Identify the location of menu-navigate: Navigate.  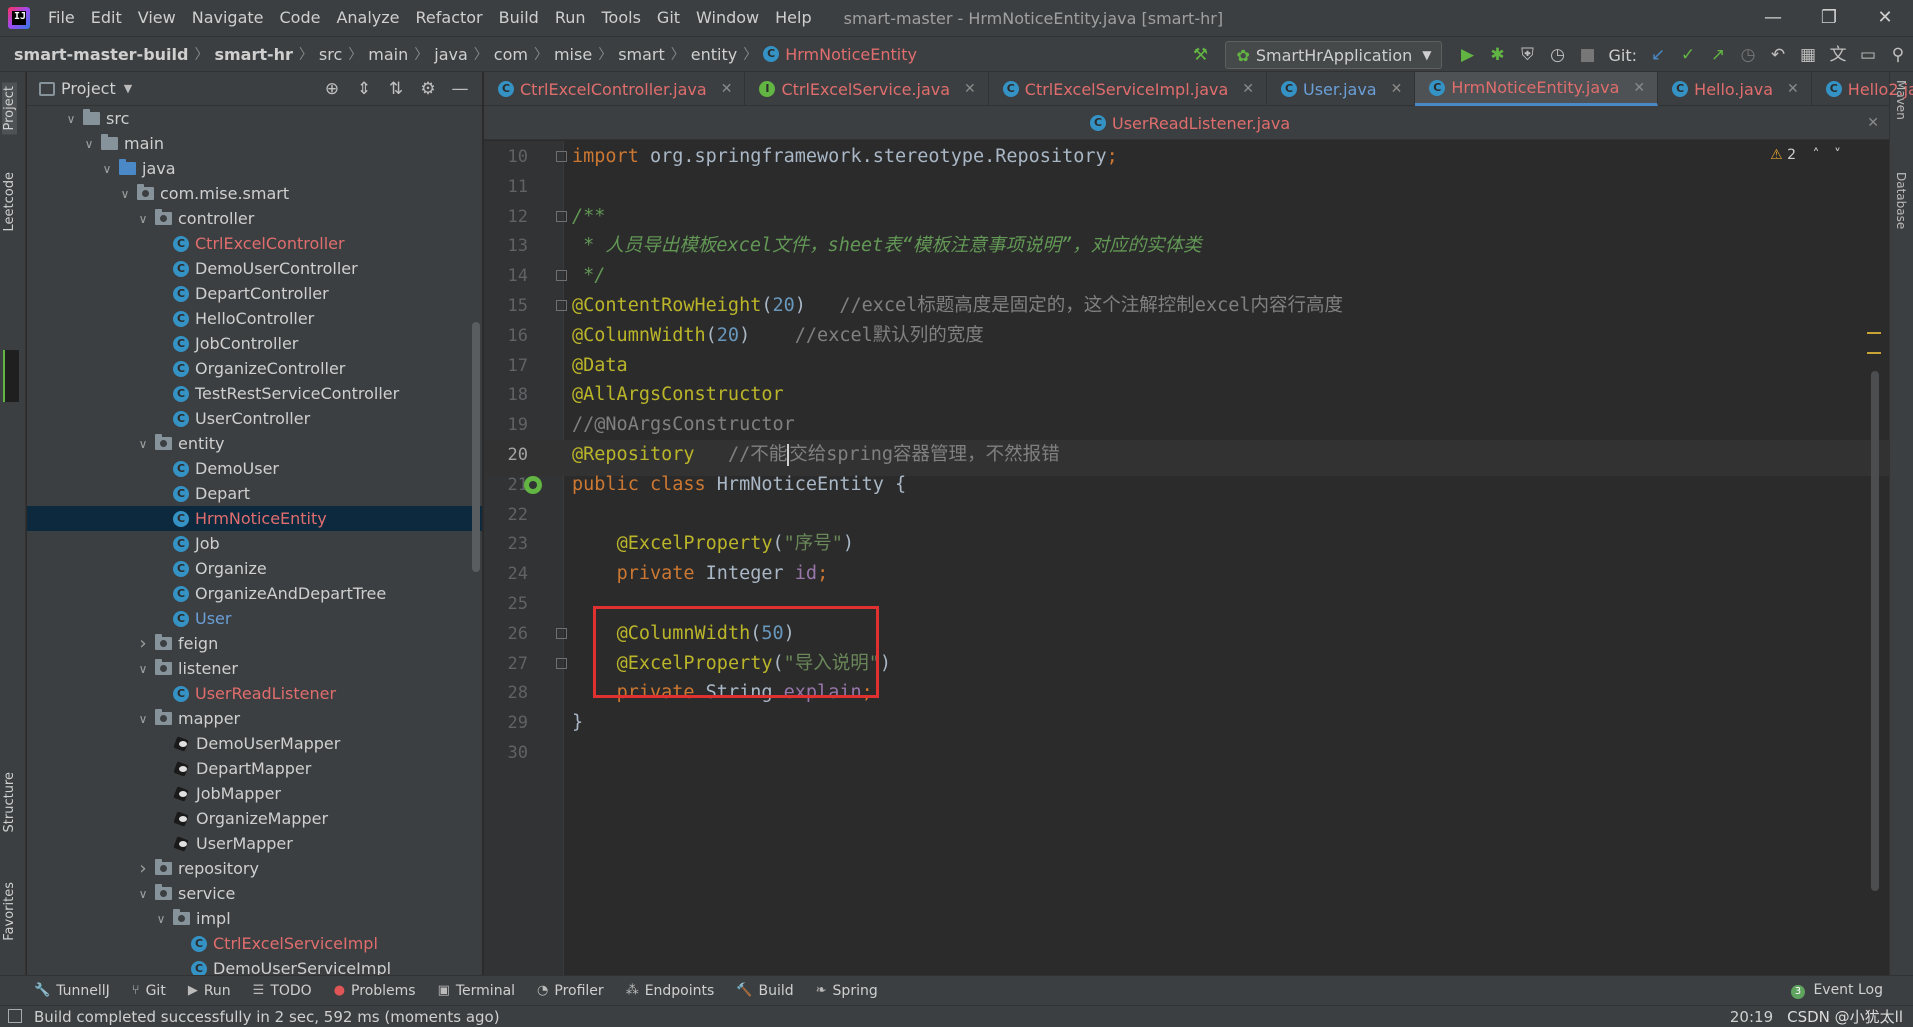
(228, 18).